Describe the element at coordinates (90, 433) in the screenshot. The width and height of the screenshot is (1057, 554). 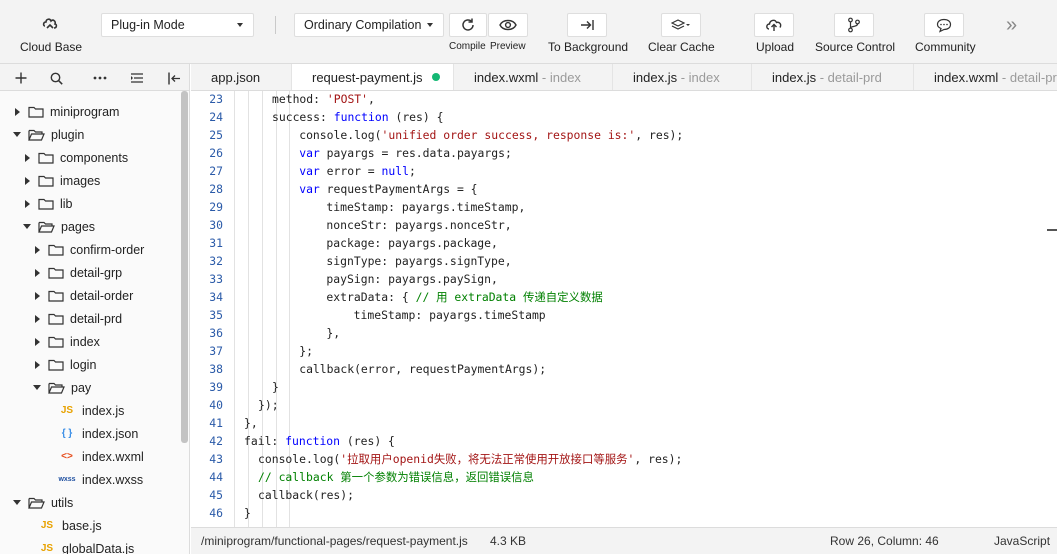
I see `tree-file: { } index.json` at that location.